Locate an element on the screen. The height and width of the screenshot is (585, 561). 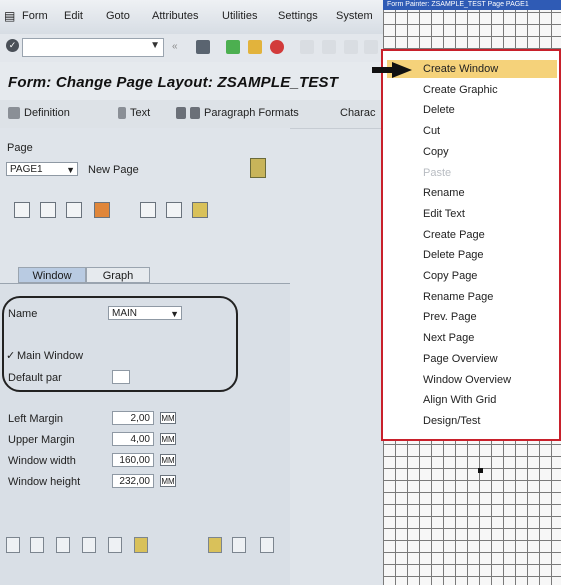
menu-settings: Settings is located at coordinates (298, 16).